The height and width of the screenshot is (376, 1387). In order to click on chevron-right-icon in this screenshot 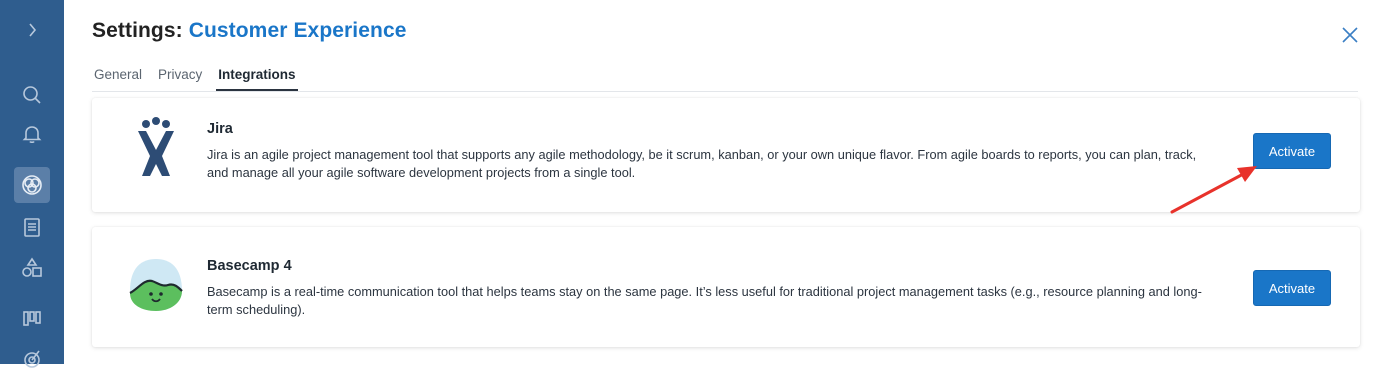, I will do `click(33, 30)`.